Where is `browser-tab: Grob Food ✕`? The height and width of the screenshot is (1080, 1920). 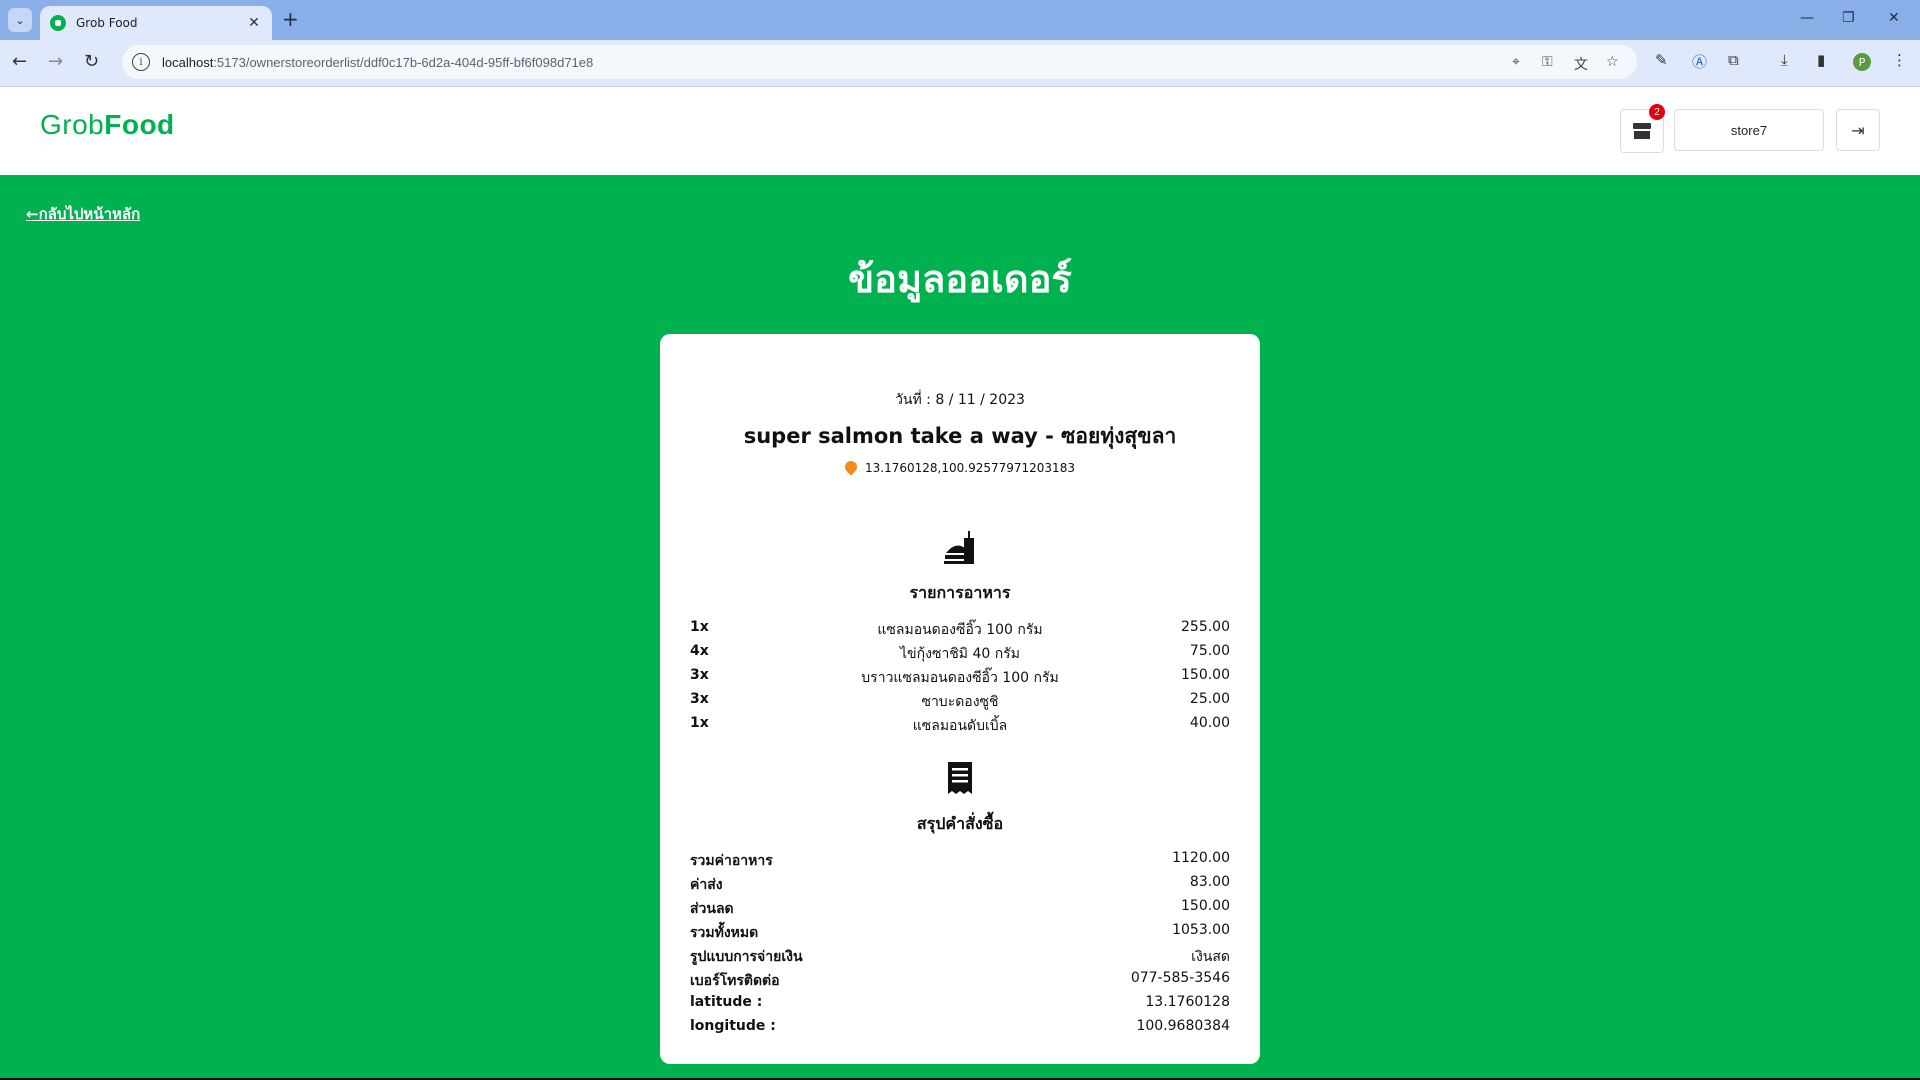 browser-tab: Grob Food ✕ is located at coordinates (156, 23).